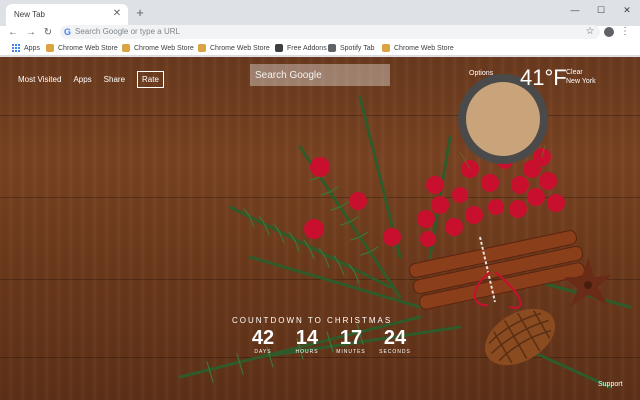  What do you see at coordinates (332, 48) in the screenshot?
I see `spotify-tab-icon` at bounding box center [332, 48].